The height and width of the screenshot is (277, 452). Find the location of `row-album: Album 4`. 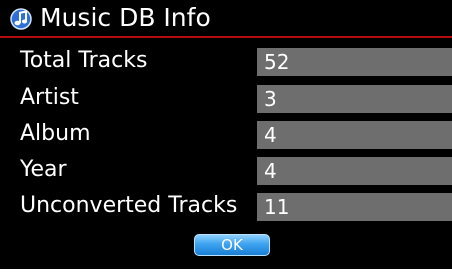

row-album: Album 4 is located at coordinates (226, 134).